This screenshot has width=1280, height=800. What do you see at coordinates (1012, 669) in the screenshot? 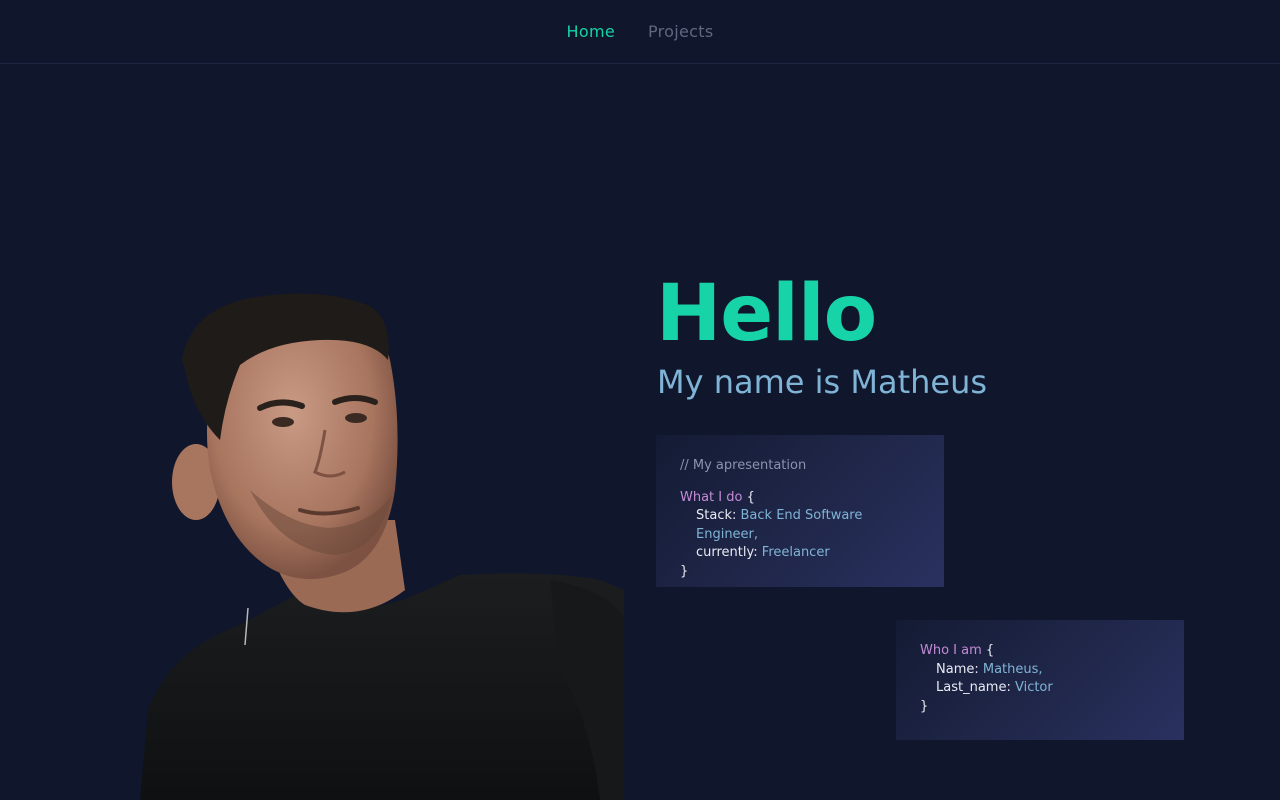
I see `code-value: Matheus,` at bounding box center [1012, 669].